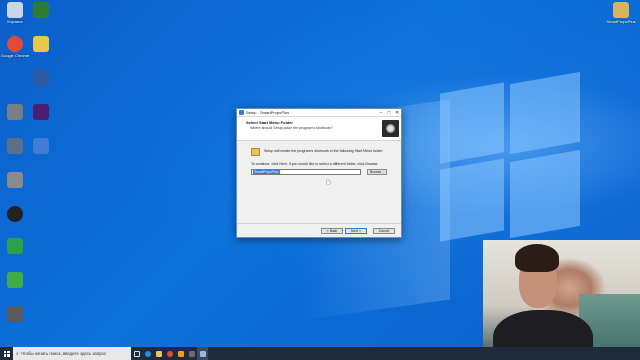 The image size is (640, 360). Describe the element at coordinates (390, 128) in the screenshot. I see `wizard-header-image` at that location.